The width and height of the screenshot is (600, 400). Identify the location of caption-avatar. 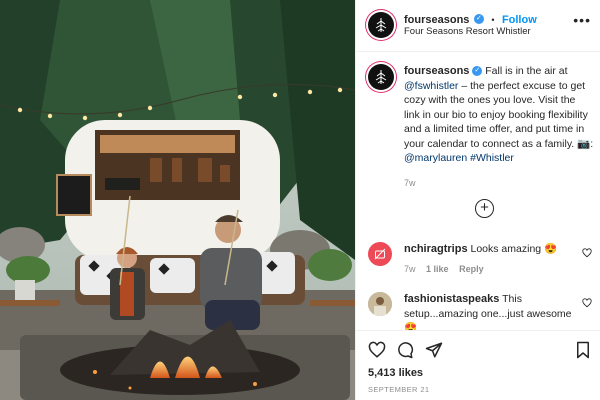
(381, 77).